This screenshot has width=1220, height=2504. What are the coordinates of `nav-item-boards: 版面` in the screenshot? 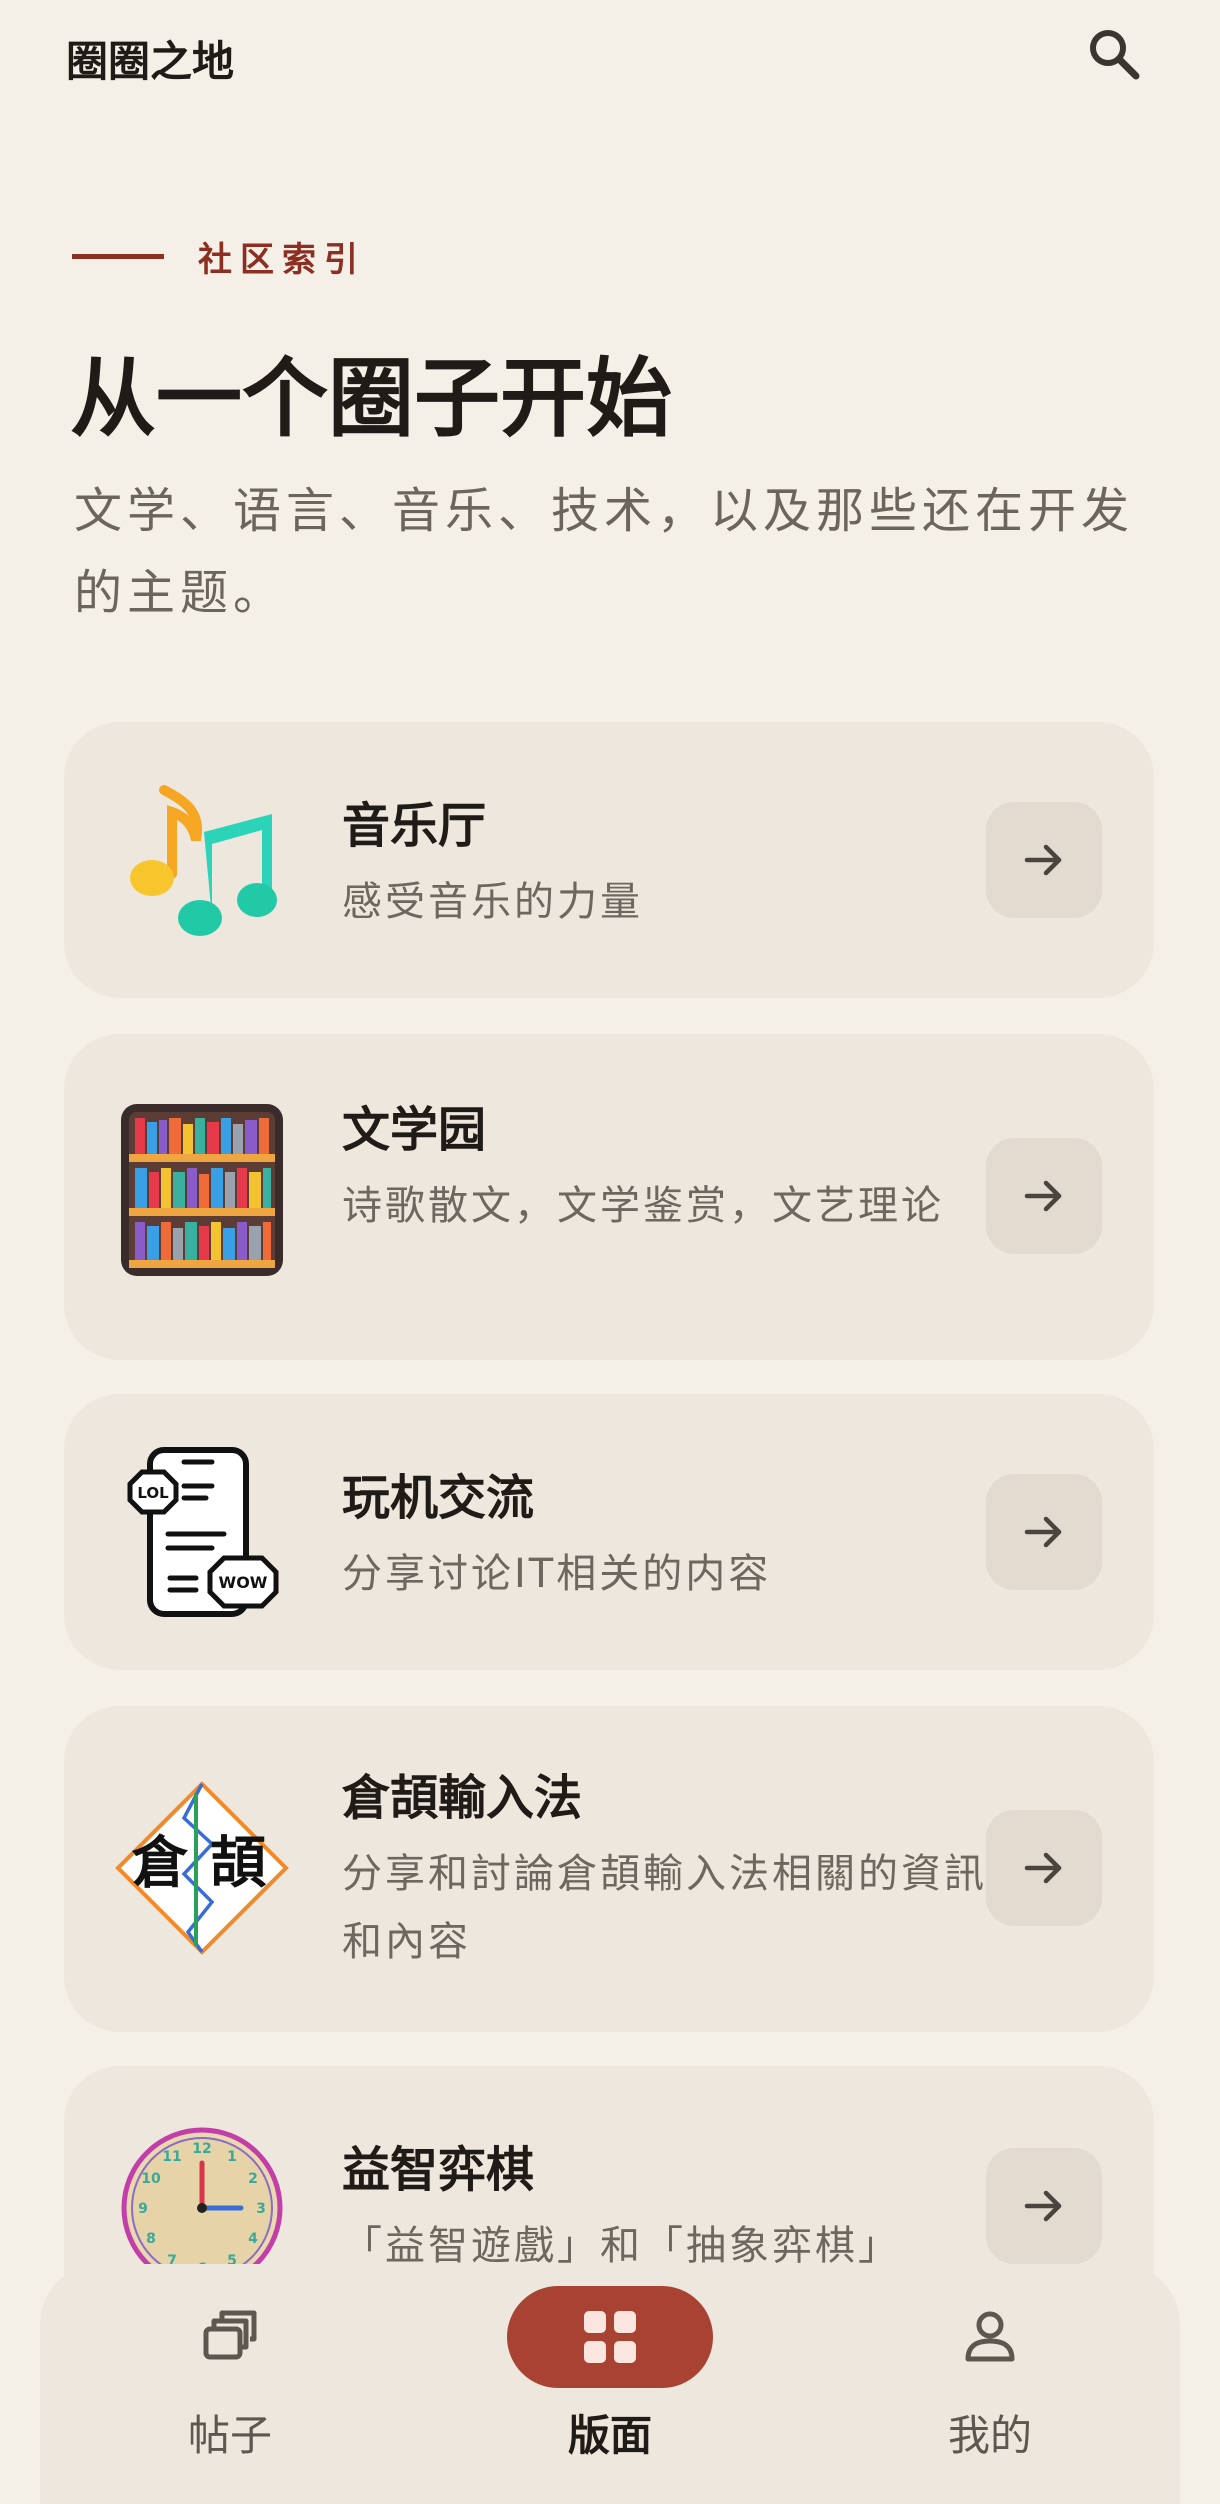 It's located at (610, 2373).